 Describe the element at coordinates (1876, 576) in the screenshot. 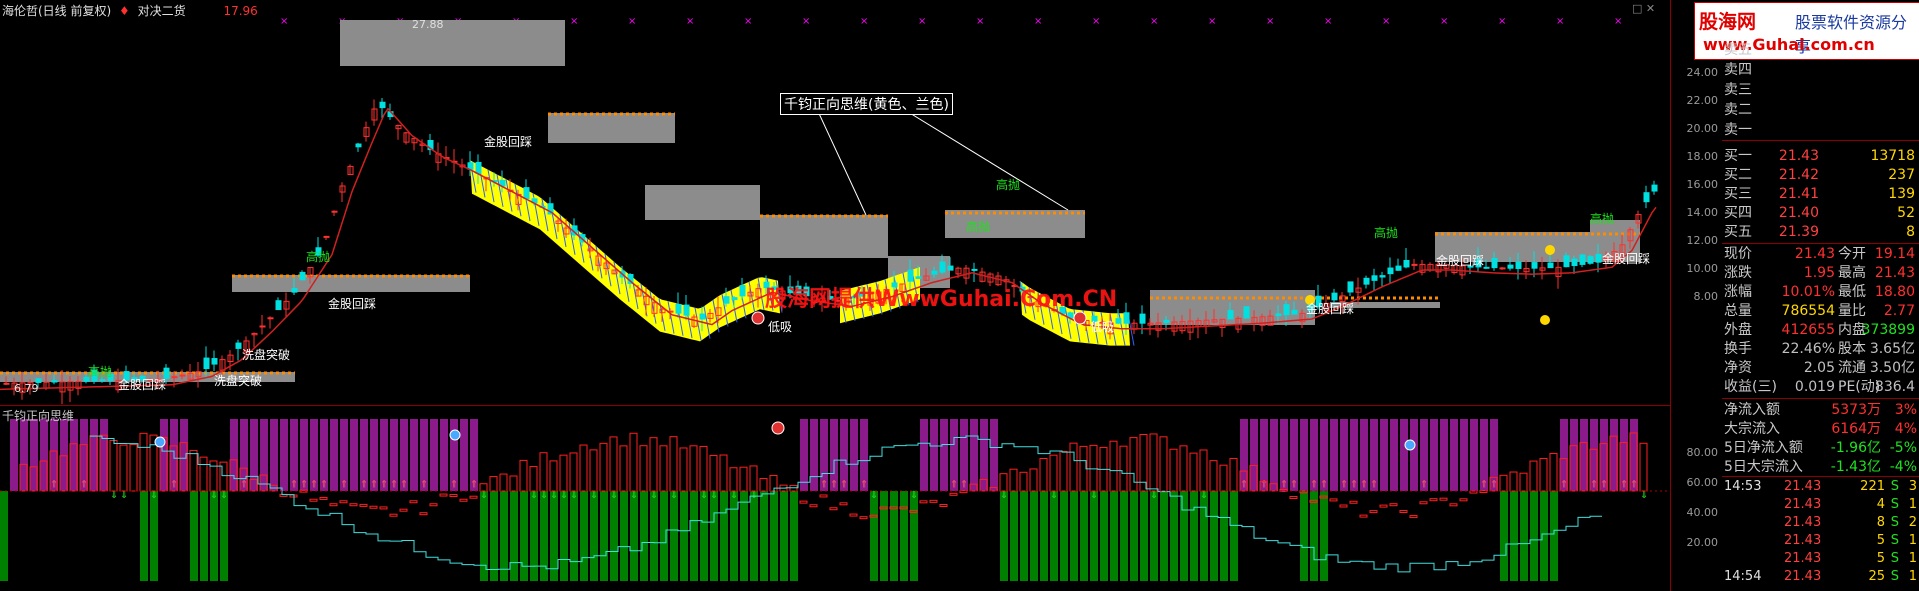

I see `tick-volume: 25` at that location.